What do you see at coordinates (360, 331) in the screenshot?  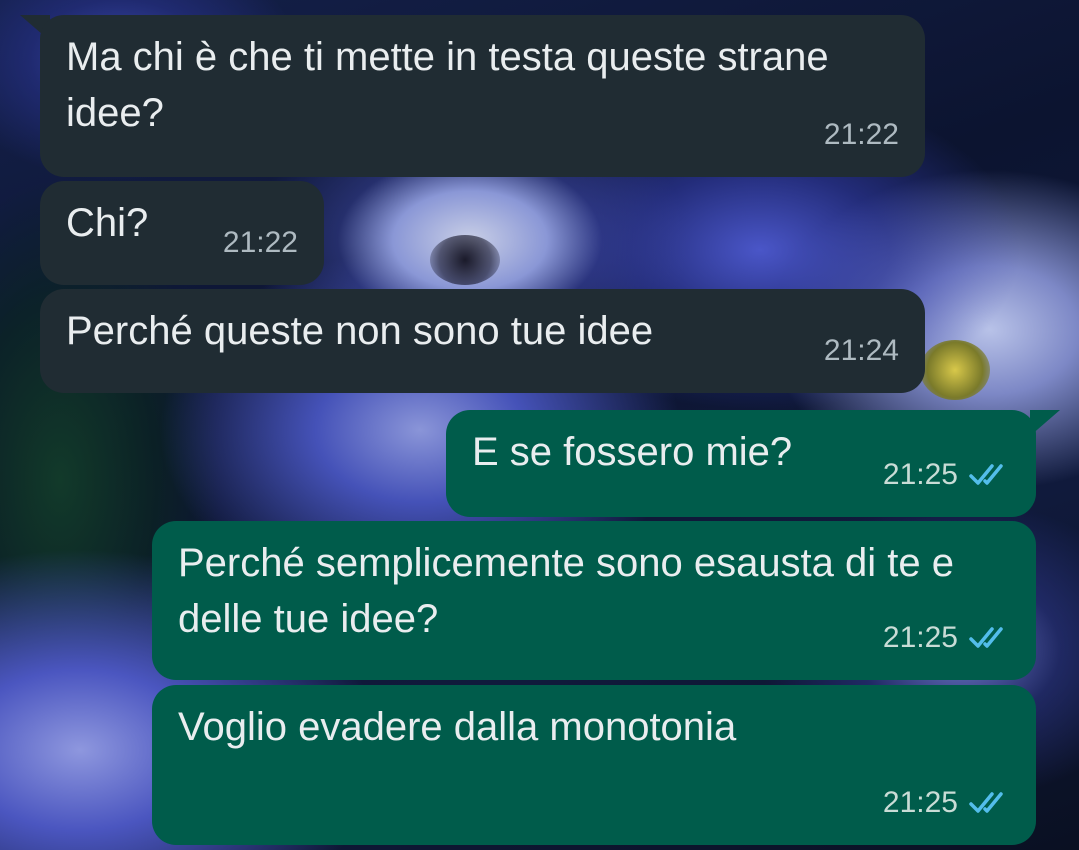 I see `message-text: Perché queste non sono tue idee` at bounding box center [360, 331].